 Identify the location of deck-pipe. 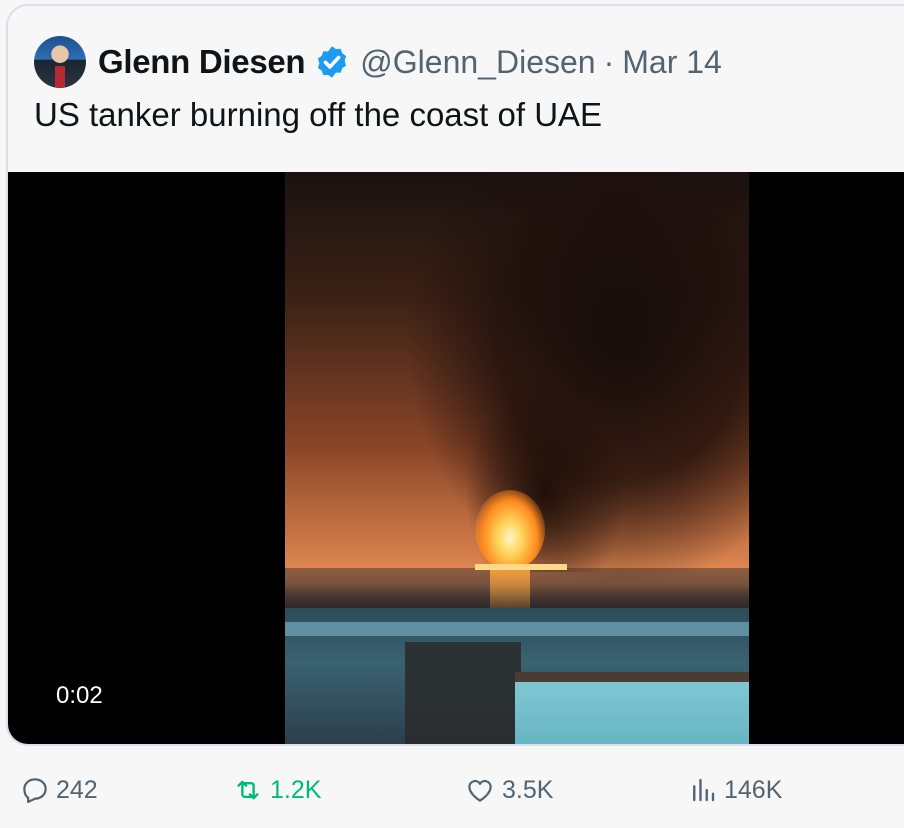
(517, 629).